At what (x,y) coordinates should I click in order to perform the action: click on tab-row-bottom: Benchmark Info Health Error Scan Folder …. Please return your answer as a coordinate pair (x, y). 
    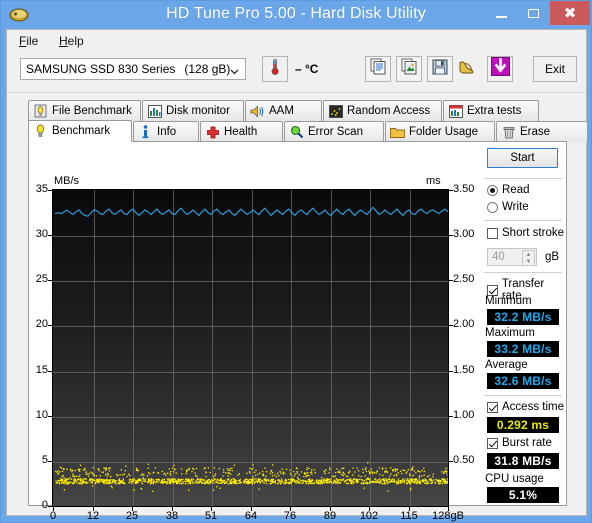
    Looking at the image, I should click on (308, 131).